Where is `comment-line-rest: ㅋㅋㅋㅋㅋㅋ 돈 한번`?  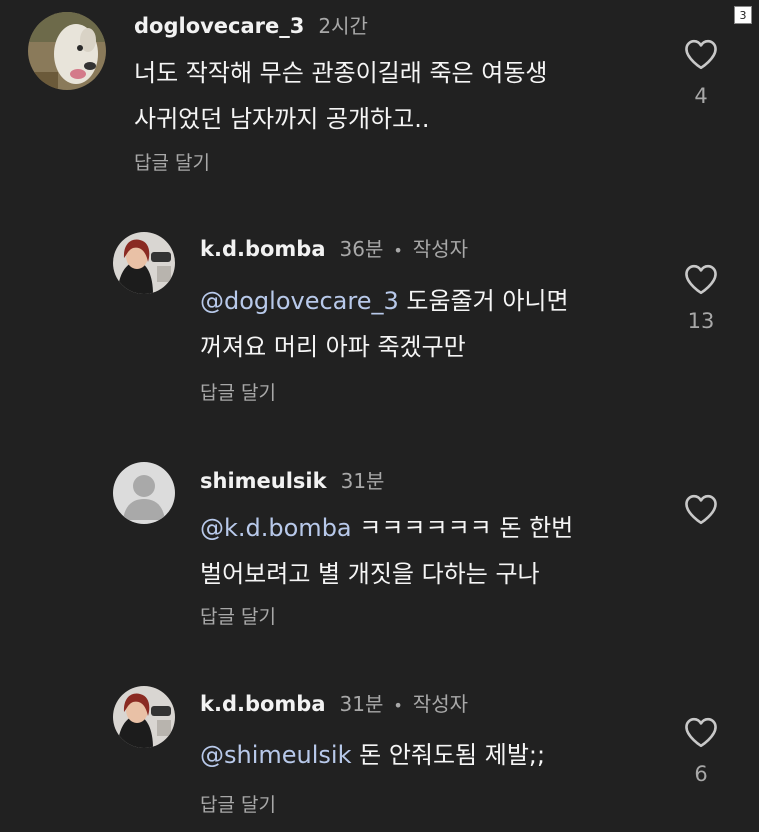
comment-line-rest: ㅋㅋㅋㅋㅋㅋ 돈 한번 is located at coordinates (462, 528).